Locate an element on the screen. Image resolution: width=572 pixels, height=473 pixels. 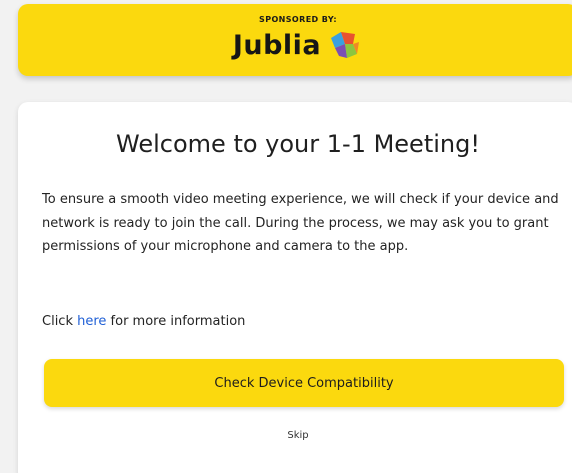
jublia-logo-icon is located at coordinates (345, 45).